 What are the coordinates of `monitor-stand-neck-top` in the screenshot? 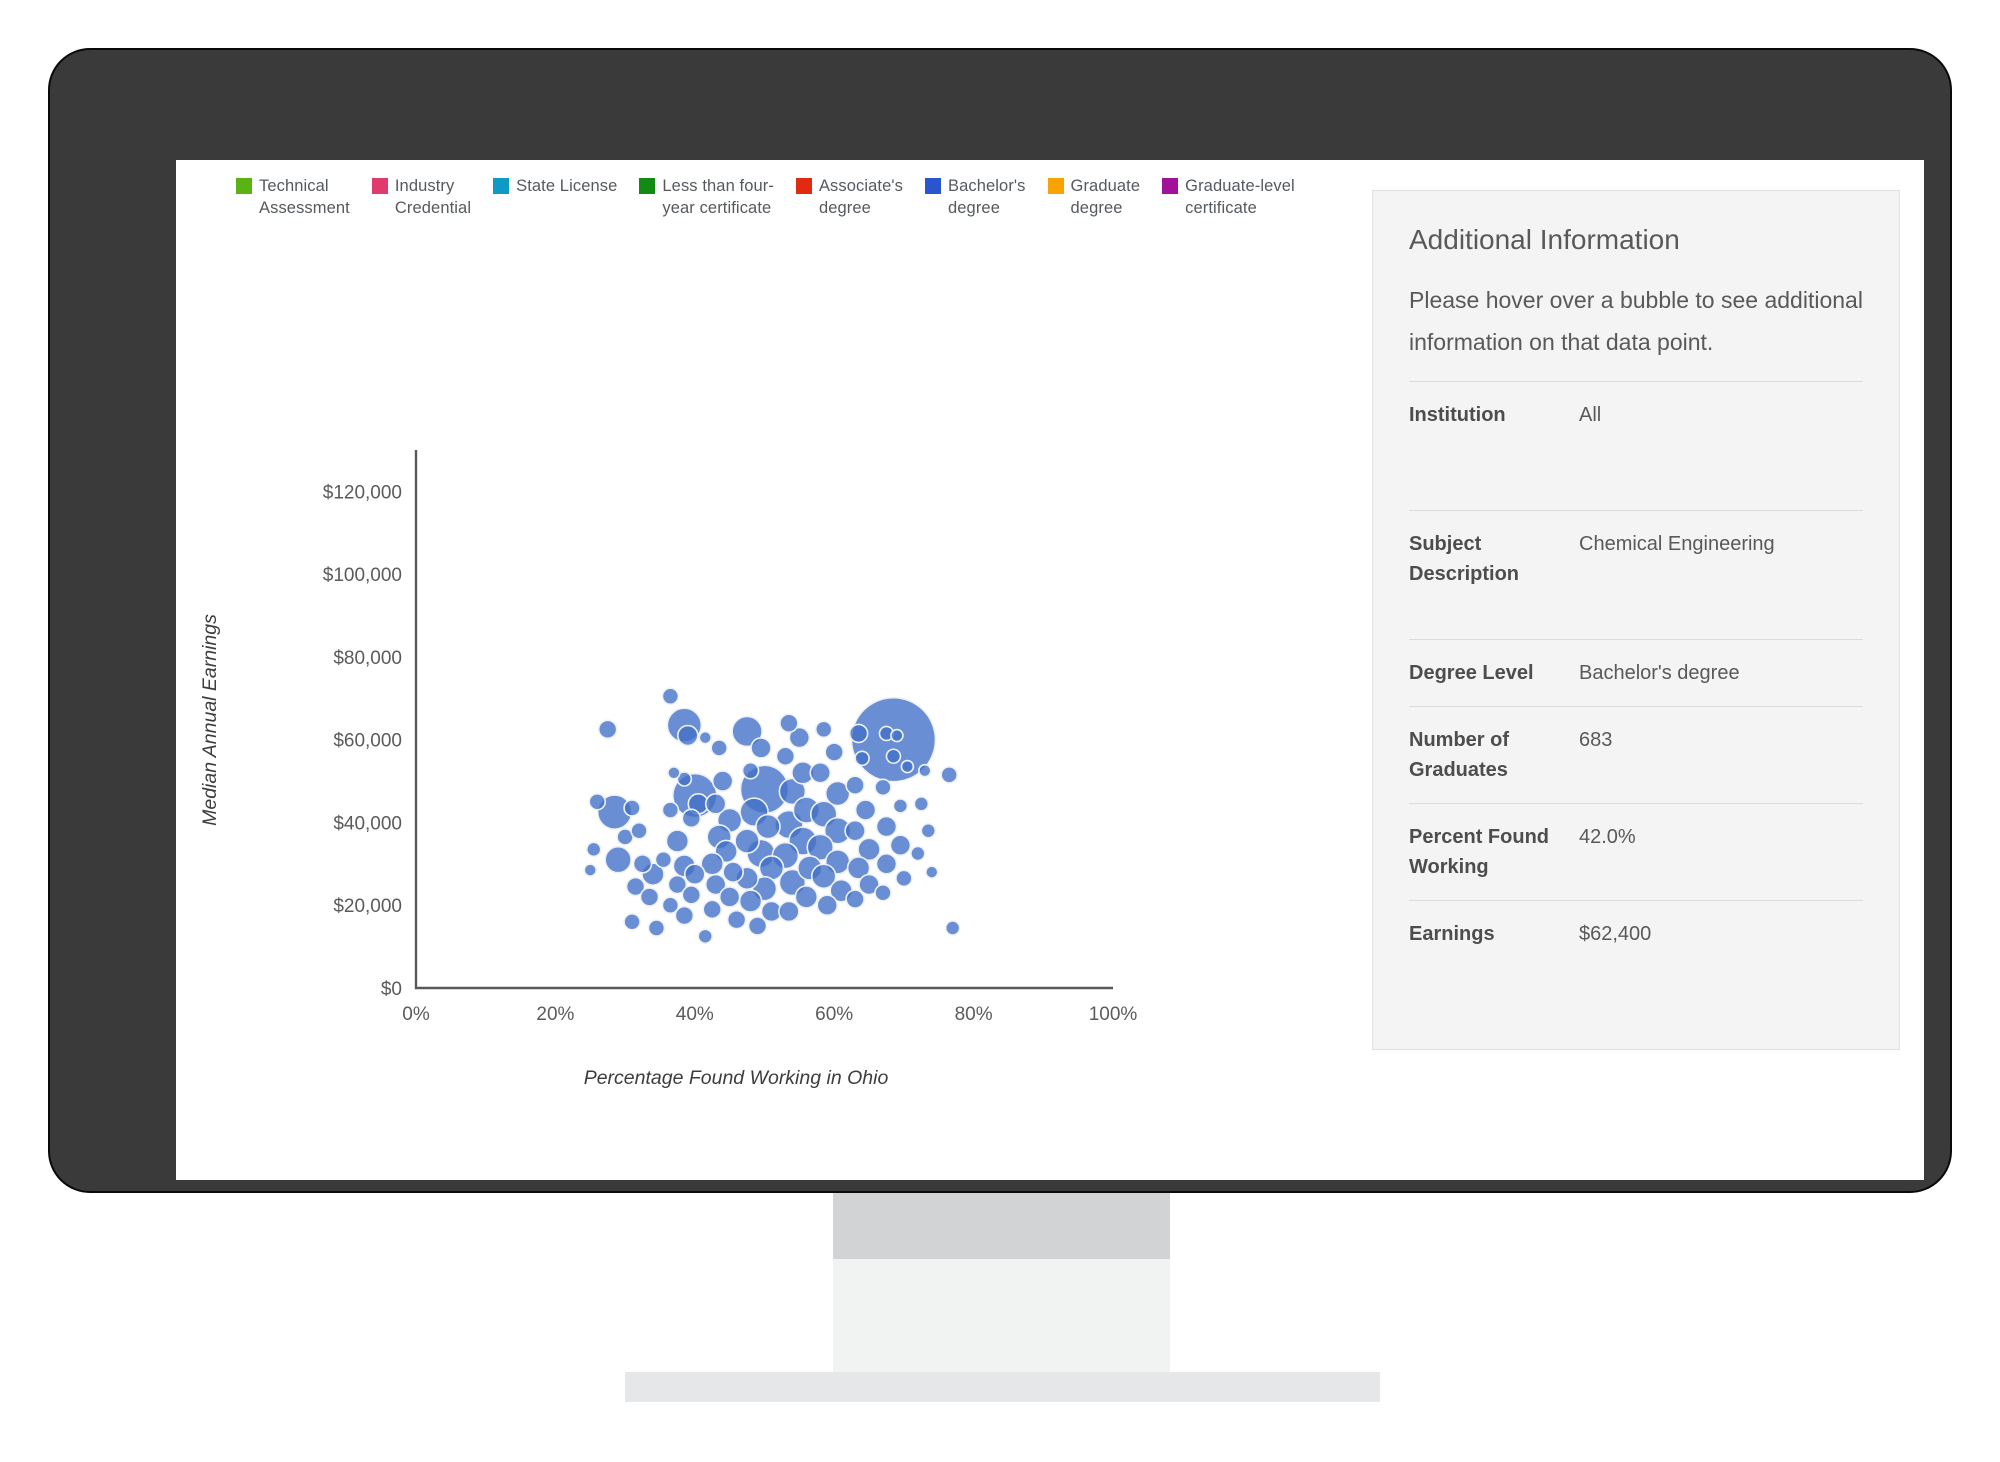 It's located at (1001, 1226).